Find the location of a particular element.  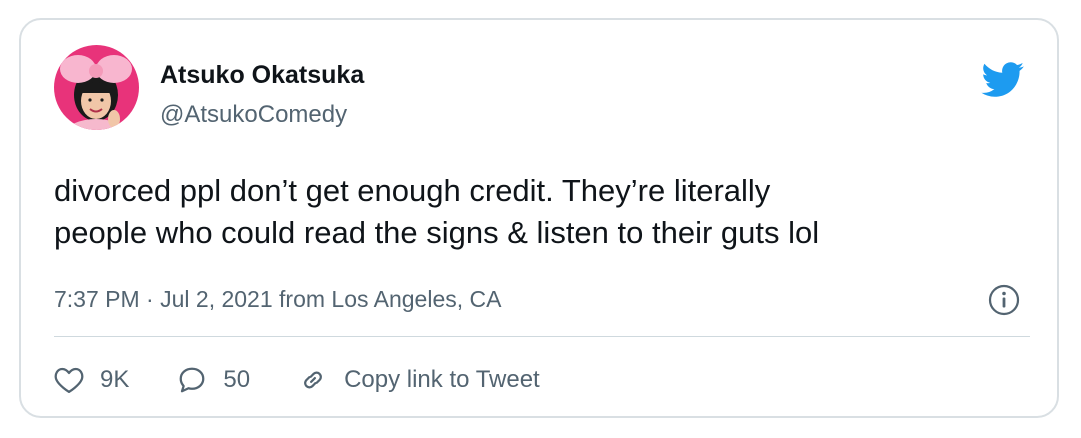

heart-icon is located at coordinates (69, 380).